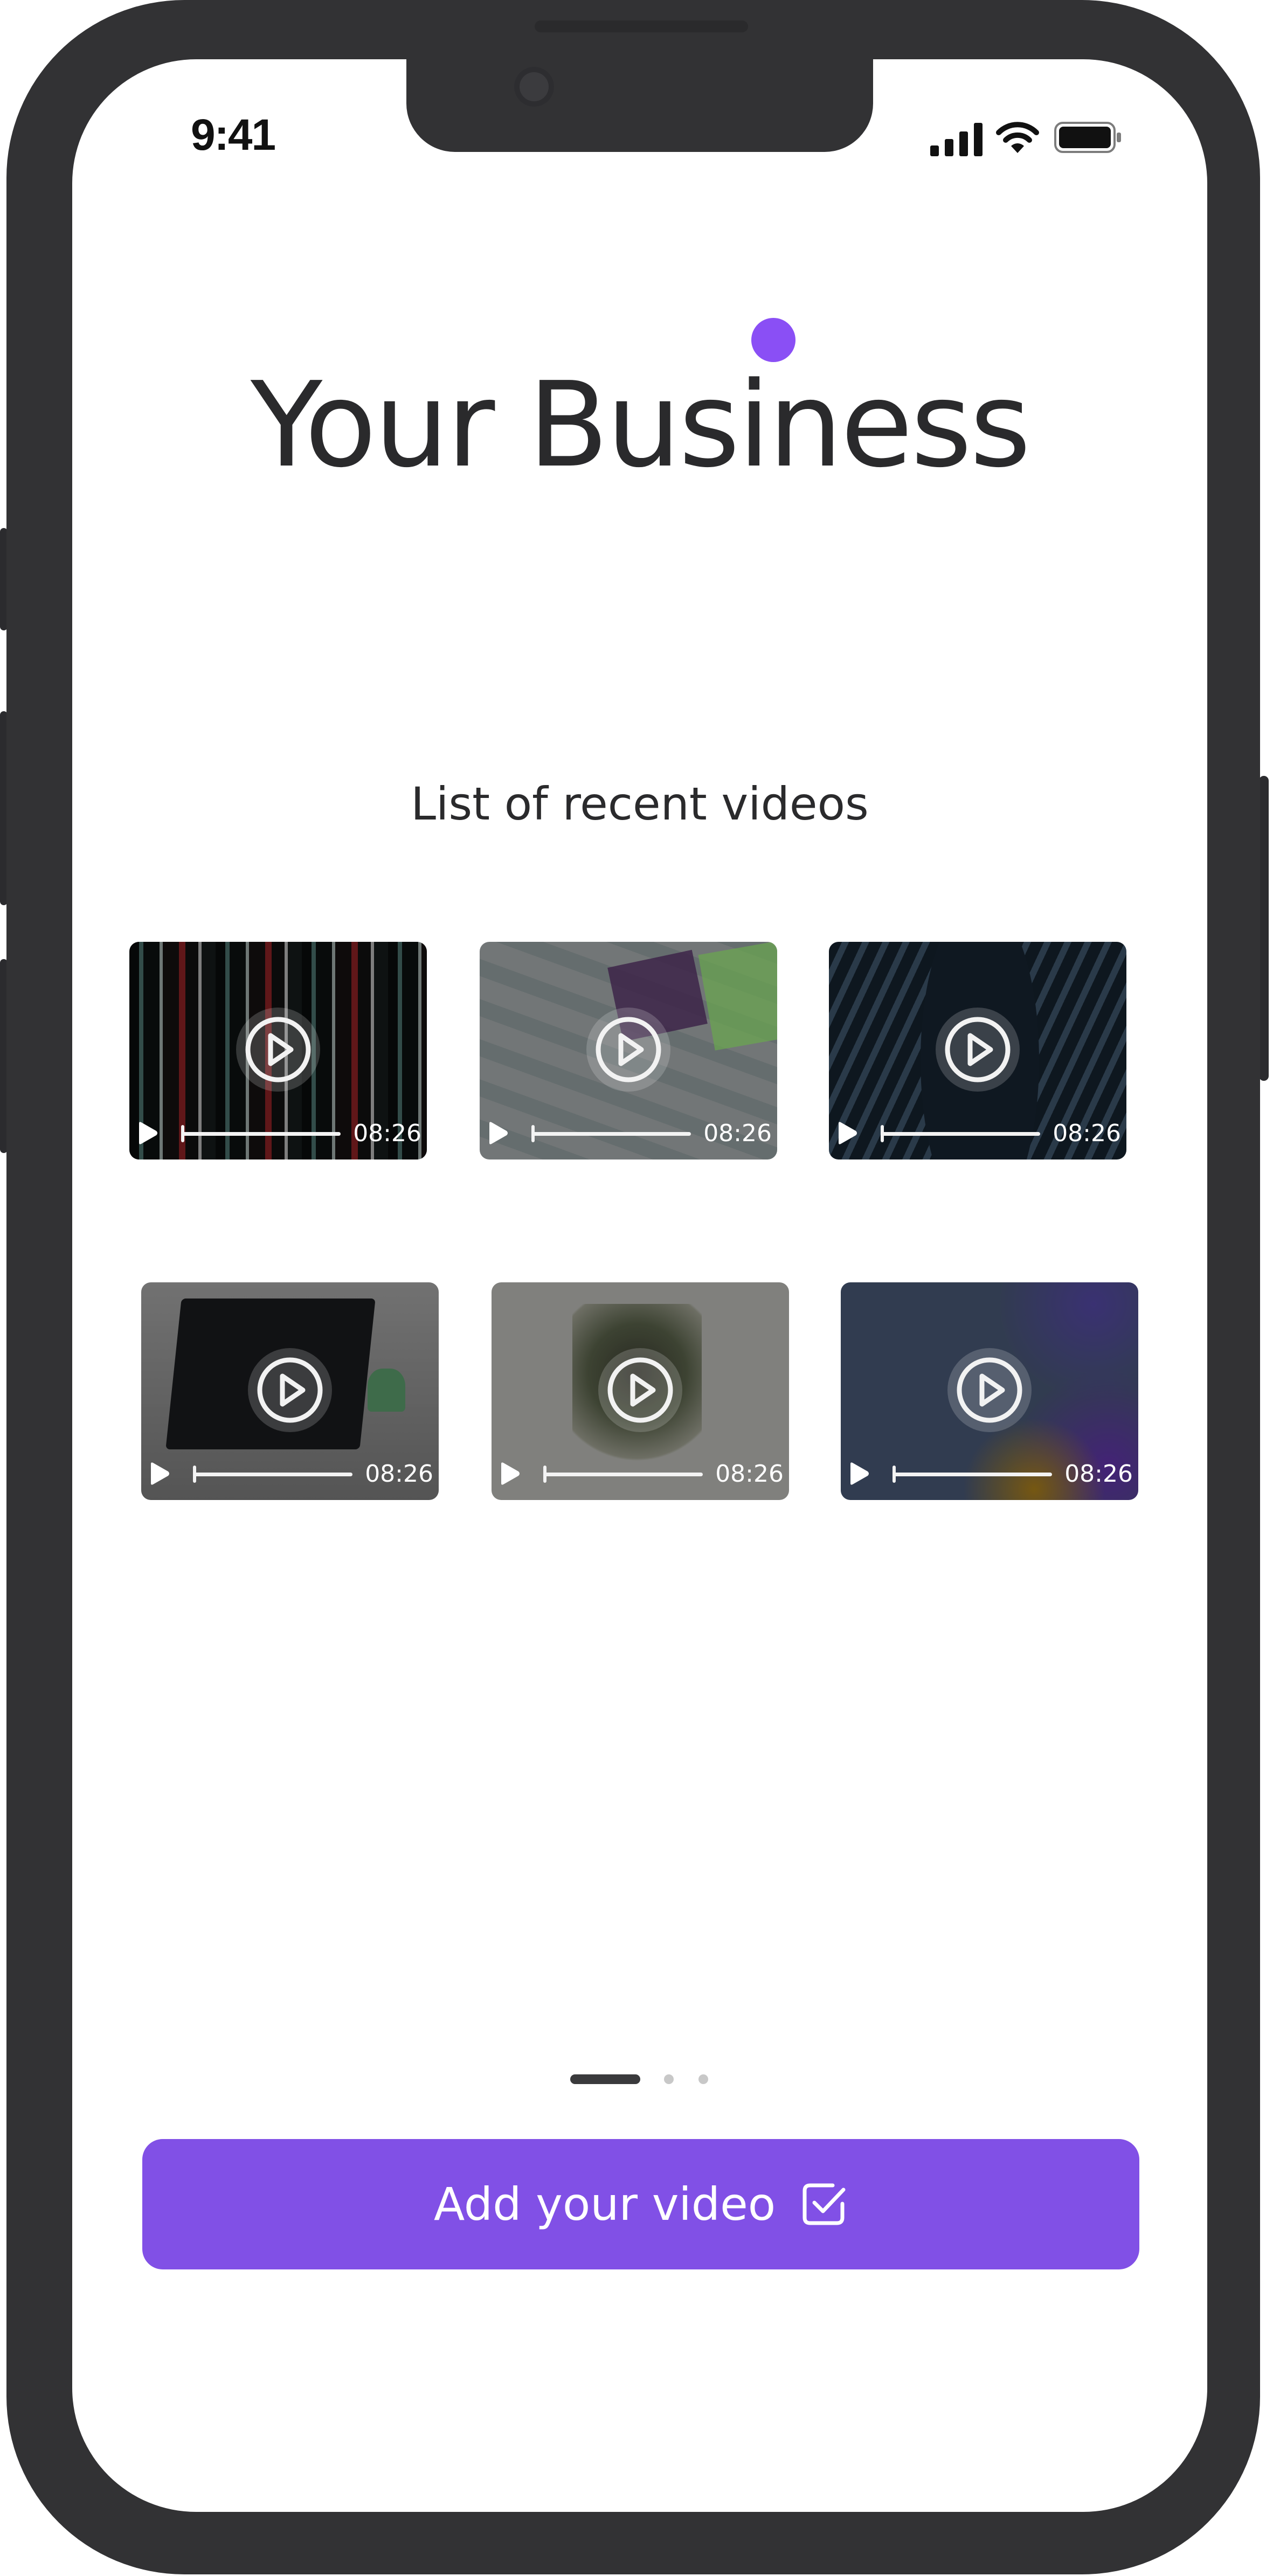 Image resolution: width=1273 pixels, height=2576 pixels. What do you see at coordinates (824, 2204) in the screenshot?
I see `checkbox-icon` at bounding box center [824, 2204].